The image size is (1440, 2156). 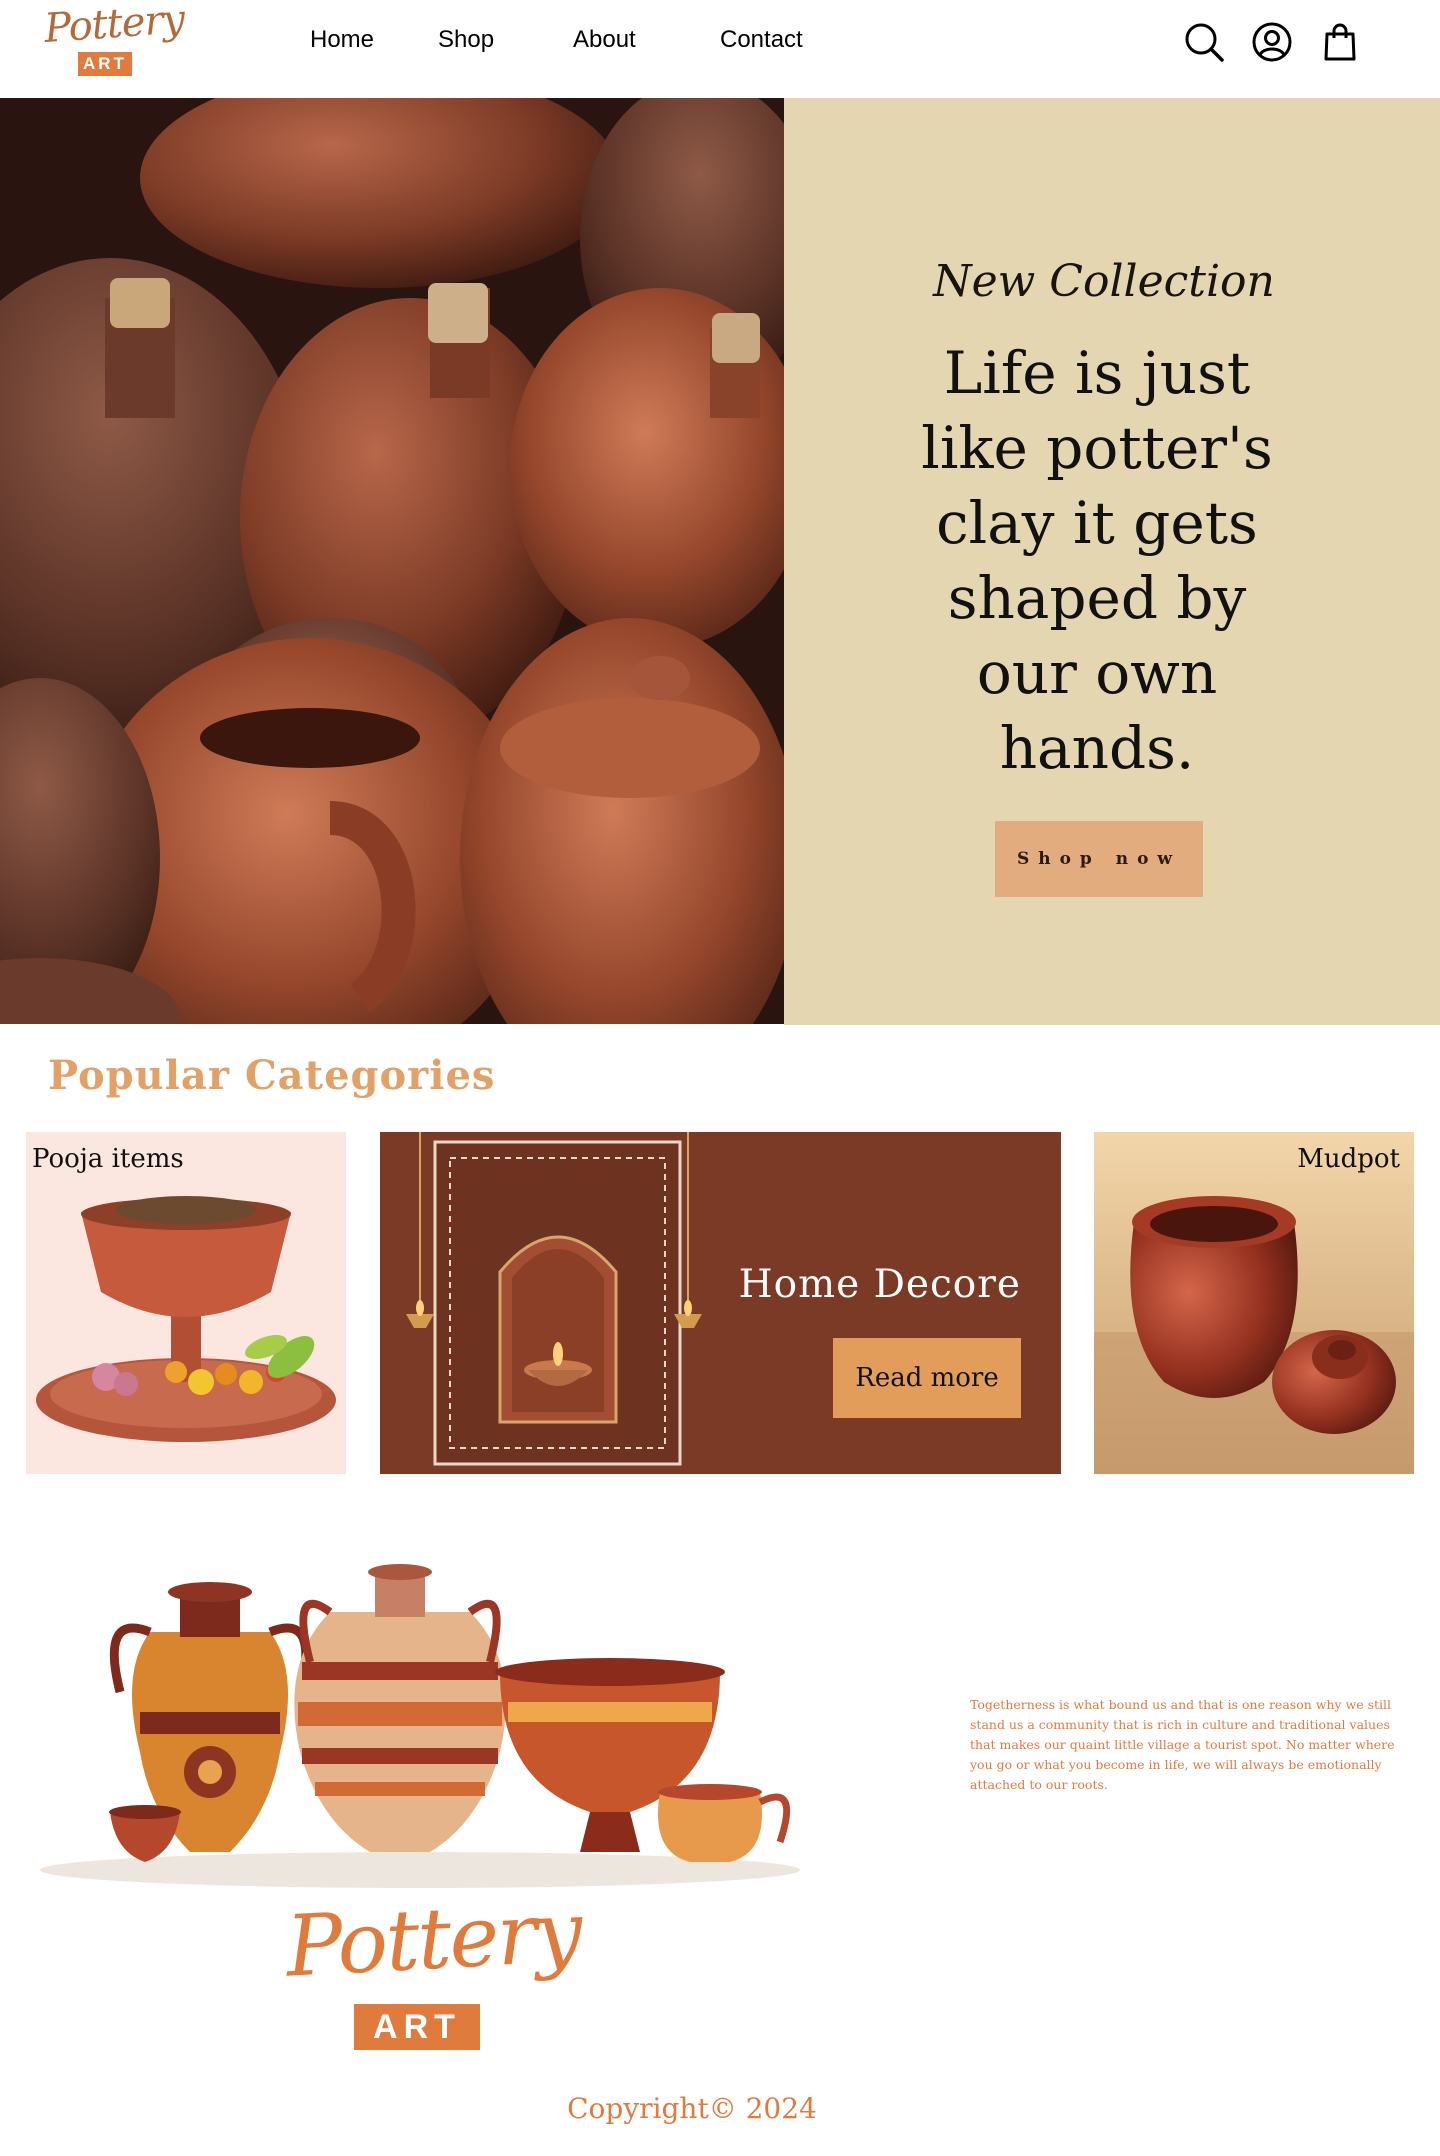 I want to click on site-header: Pottery ART Home Shop About Contact, so click(x=720, y=49).